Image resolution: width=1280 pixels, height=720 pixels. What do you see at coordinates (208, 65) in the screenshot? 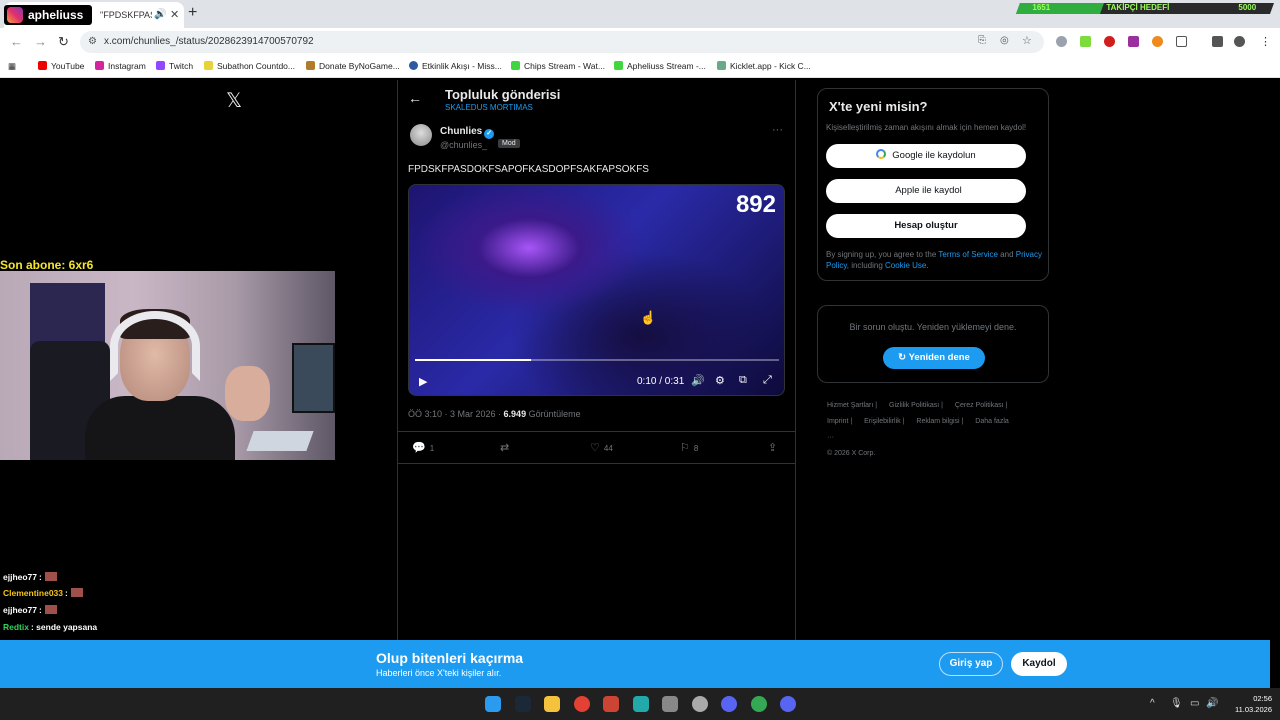
I see `subathon-icon` at bounding box center [208, 65].